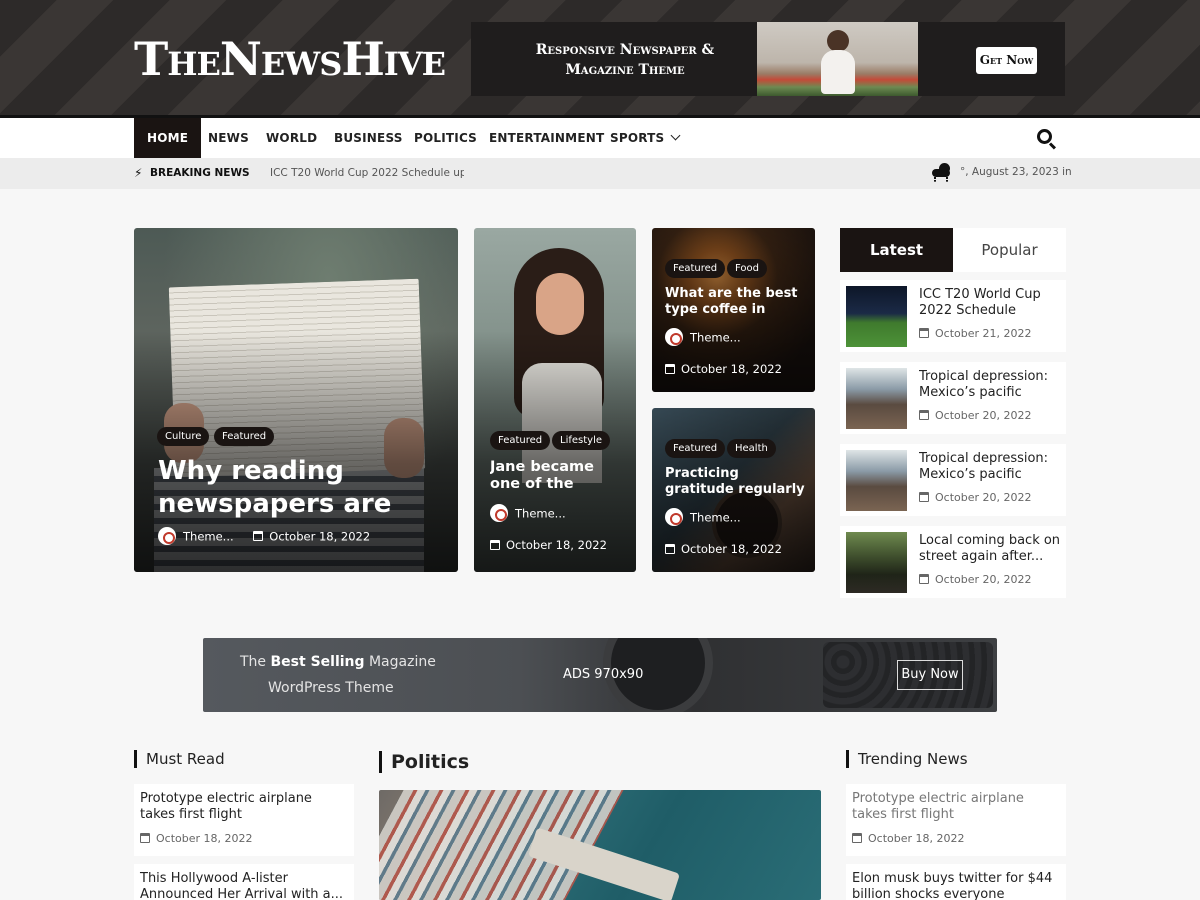 This screenshot has height=900, width=1200. I want to click on search-icon-handle, so click(1052, 146).